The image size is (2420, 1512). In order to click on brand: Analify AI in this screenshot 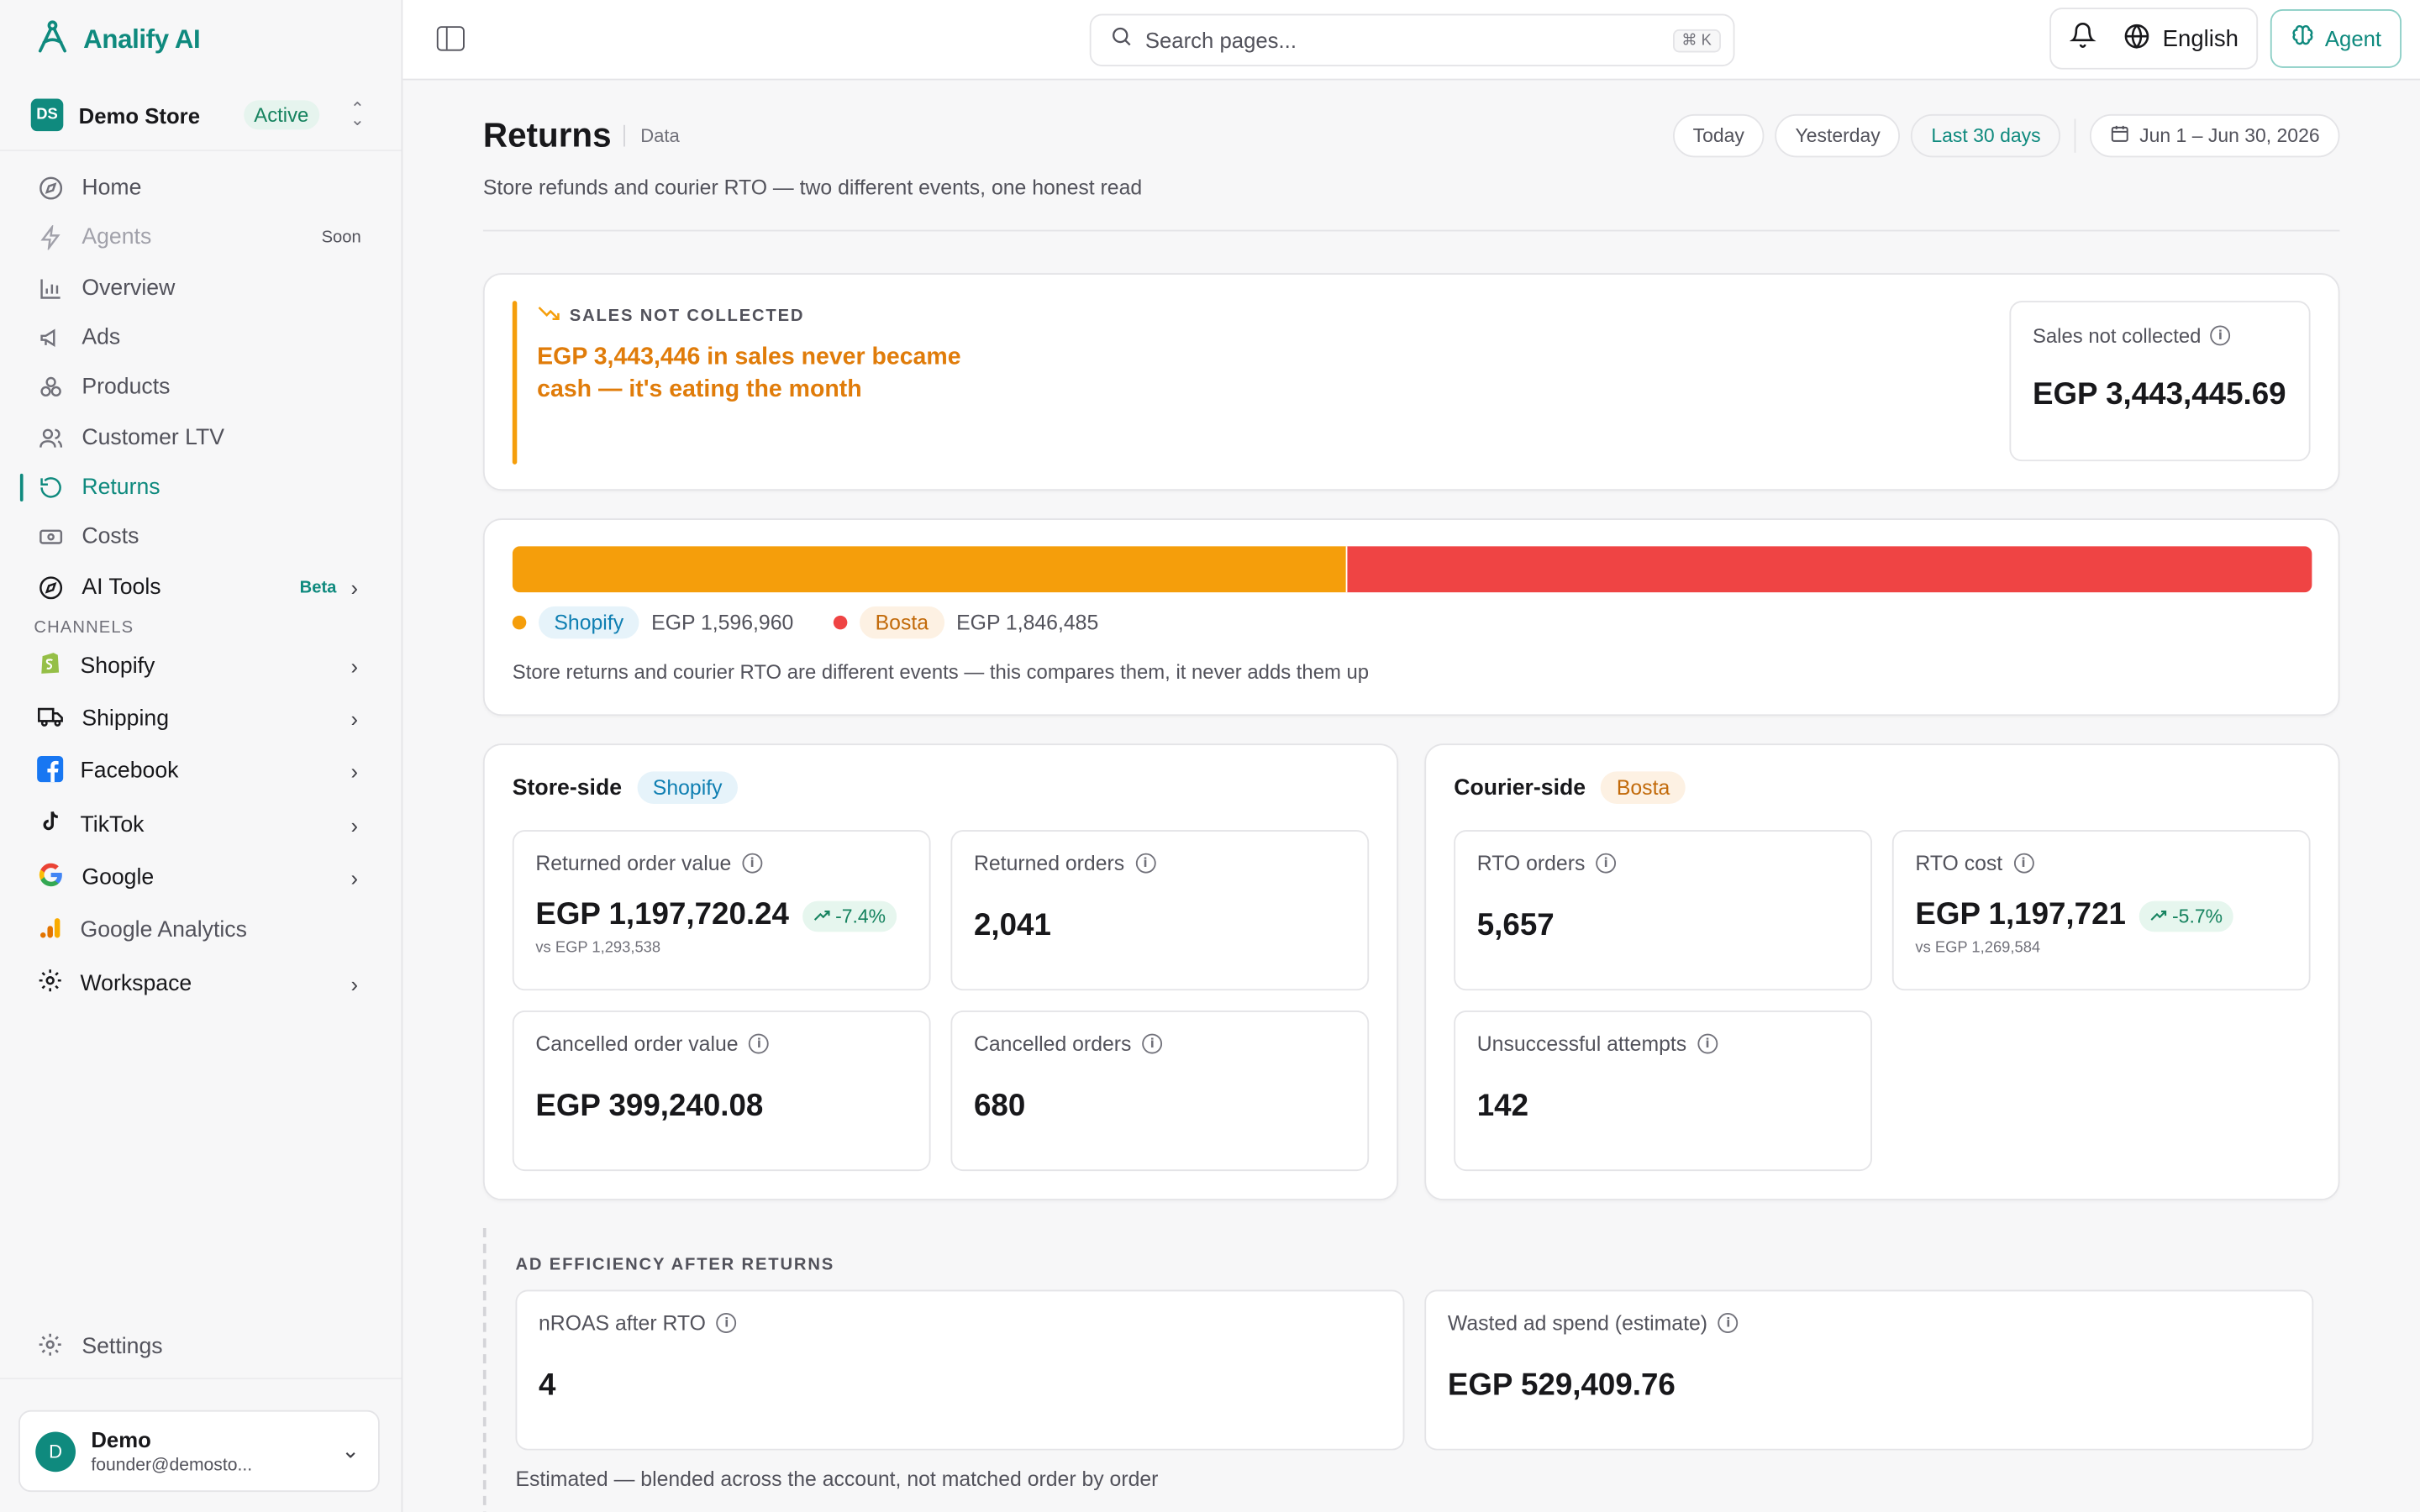, I will do `click(201, 40)`.